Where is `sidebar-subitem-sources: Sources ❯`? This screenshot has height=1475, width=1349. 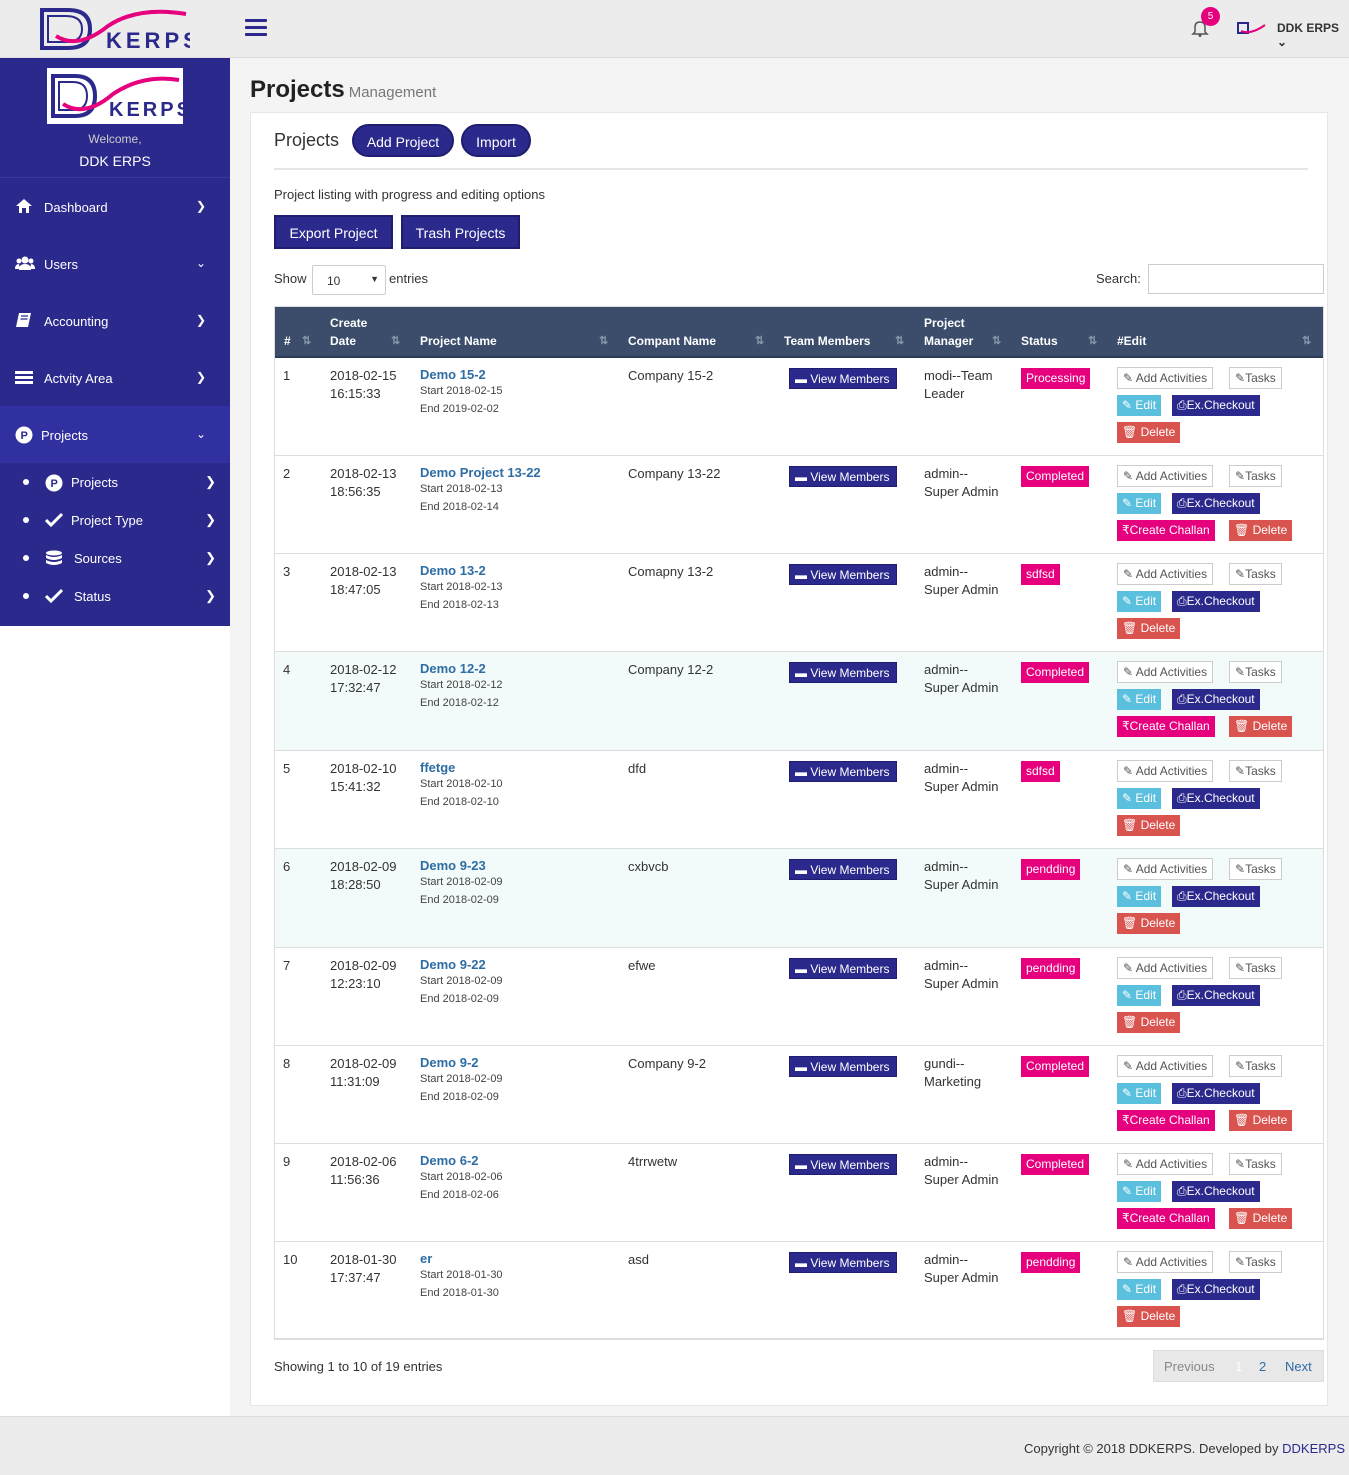 sidebar-subitem-sources: Sources ❯ is located at coordinates (115, 558).